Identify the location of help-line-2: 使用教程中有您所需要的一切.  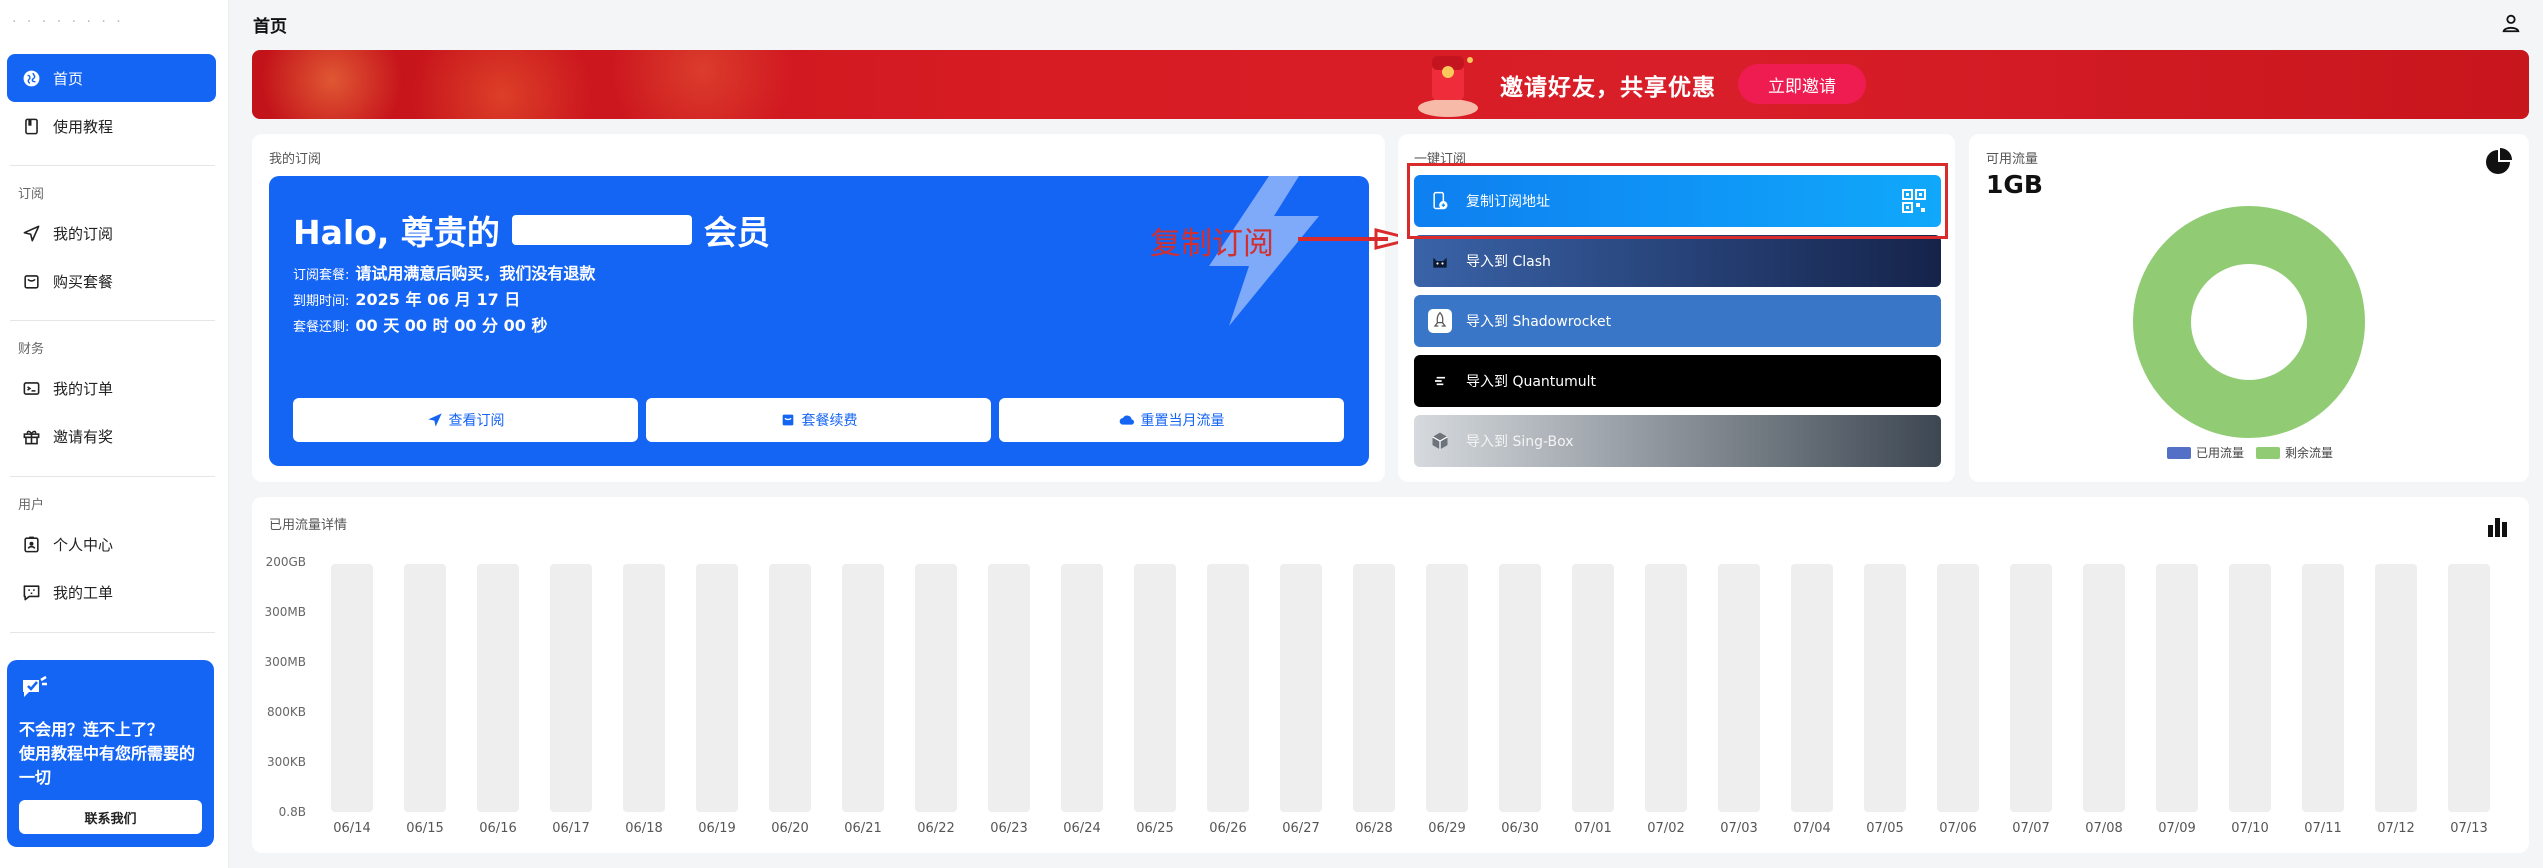
(107, 765).